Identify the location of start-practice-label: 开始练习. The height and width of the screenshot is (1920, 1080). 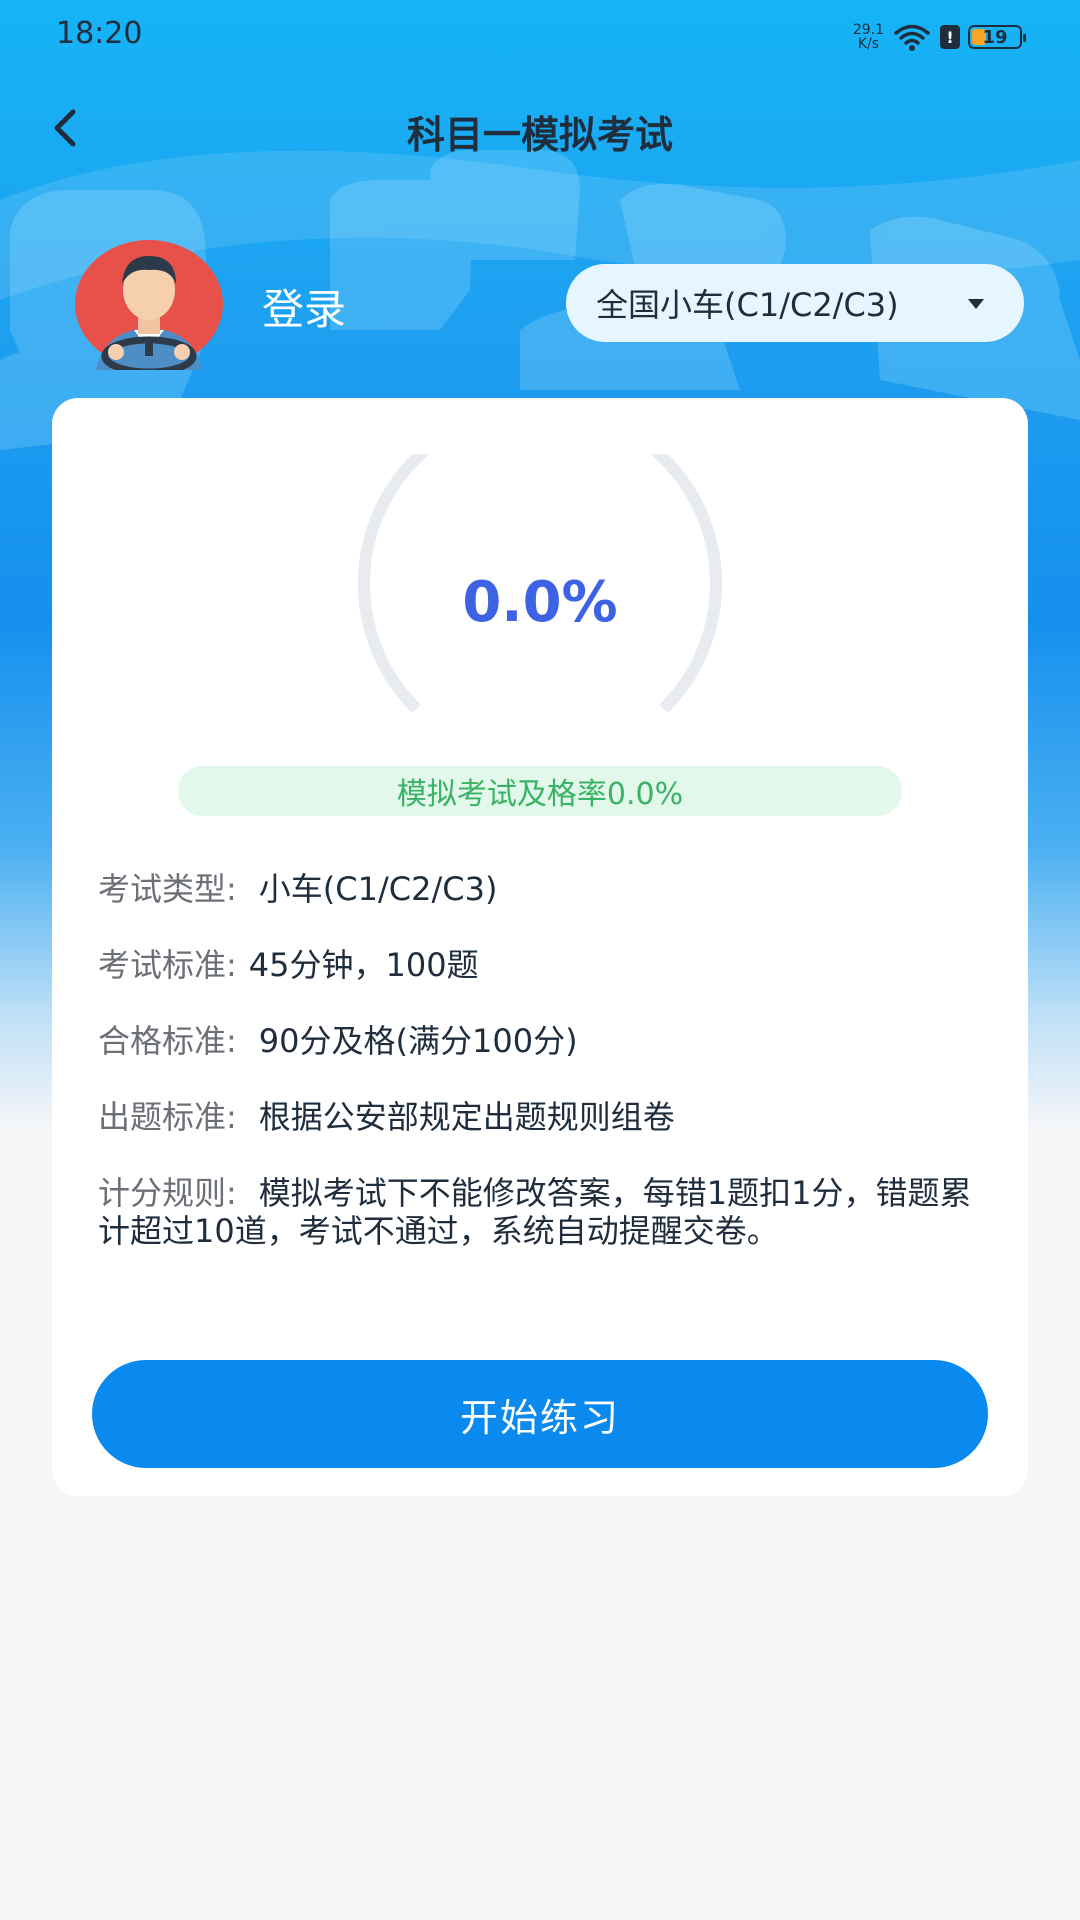
(539, 1417).